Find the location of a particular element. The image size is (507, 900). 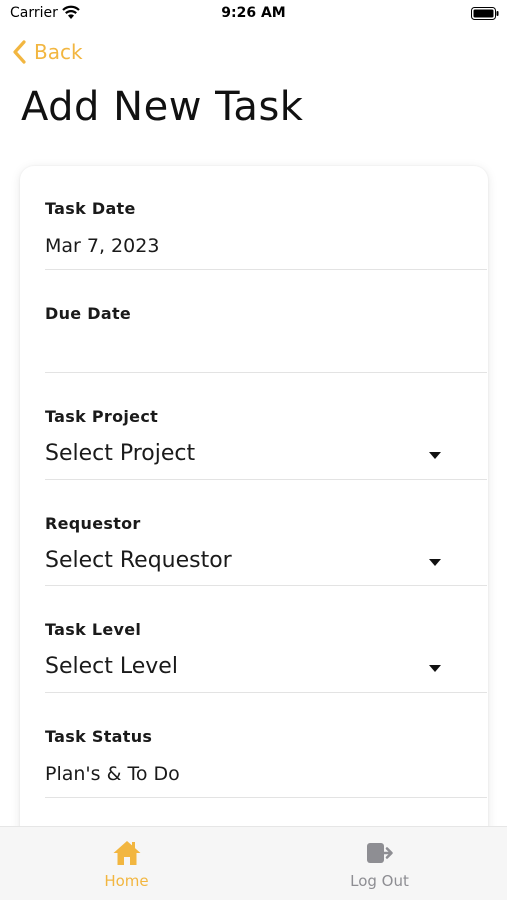

requestor-value: Select Requestor is located at coordinates (138, 560).